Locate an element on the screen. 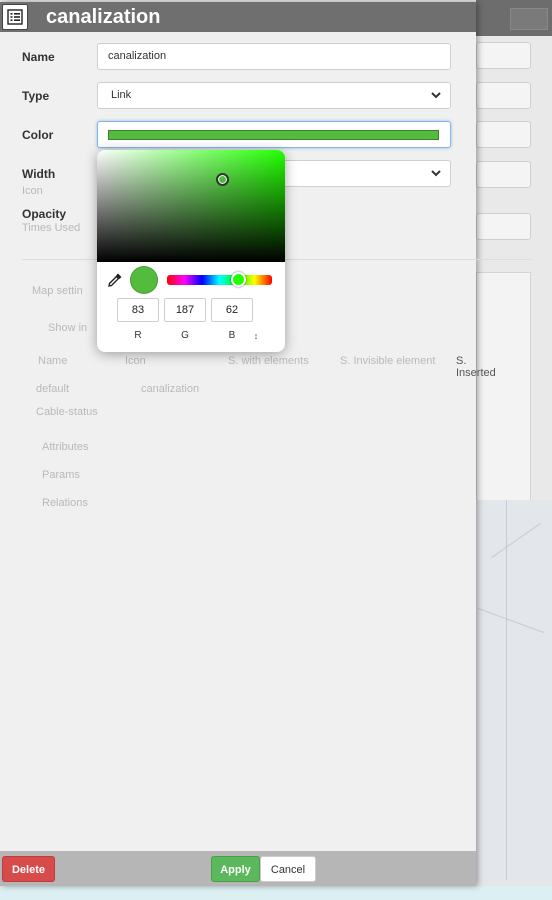 This screenshot has width=552, height=900. color-swatch is located at coordinates (273, 135).